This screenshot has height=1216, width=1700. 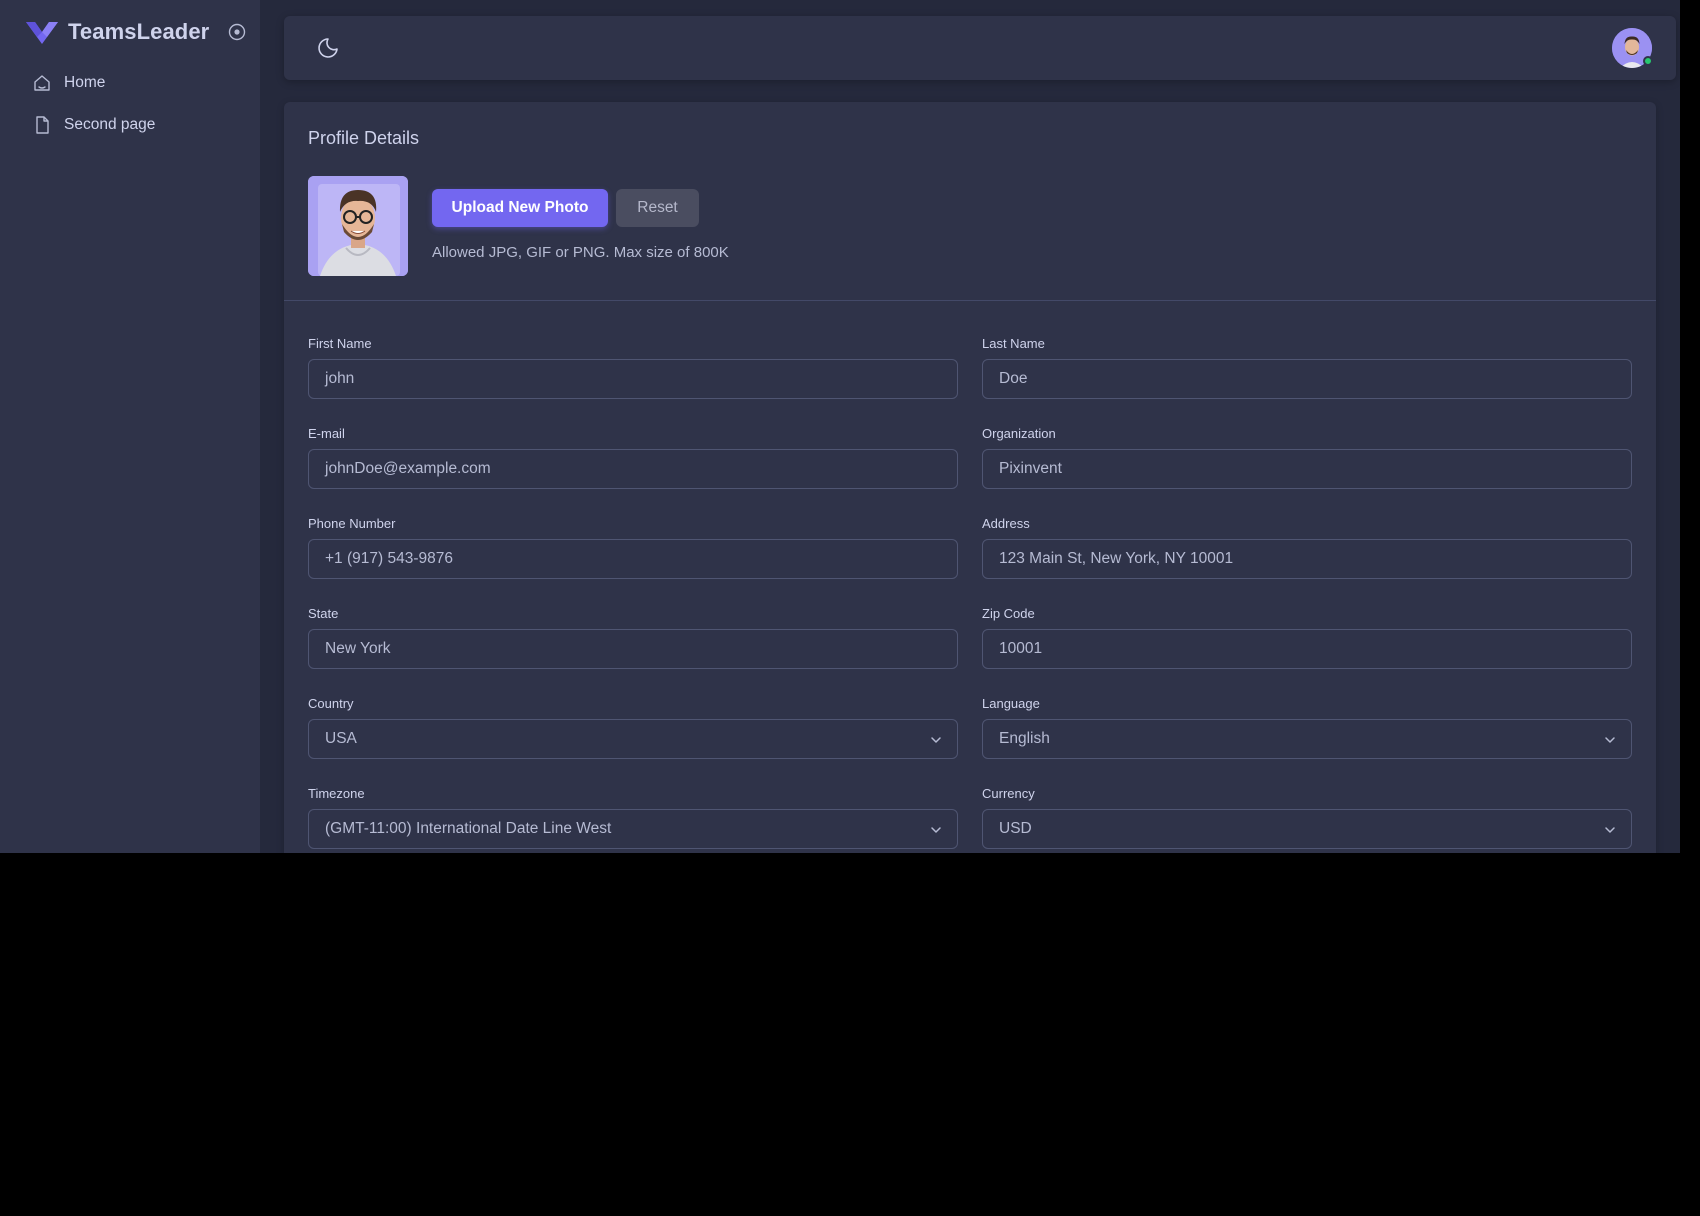 What do you see at coordinates (1019, 433) in the screenshot?
I see `organization-label: Organization` at bounding box center [1019, 433].